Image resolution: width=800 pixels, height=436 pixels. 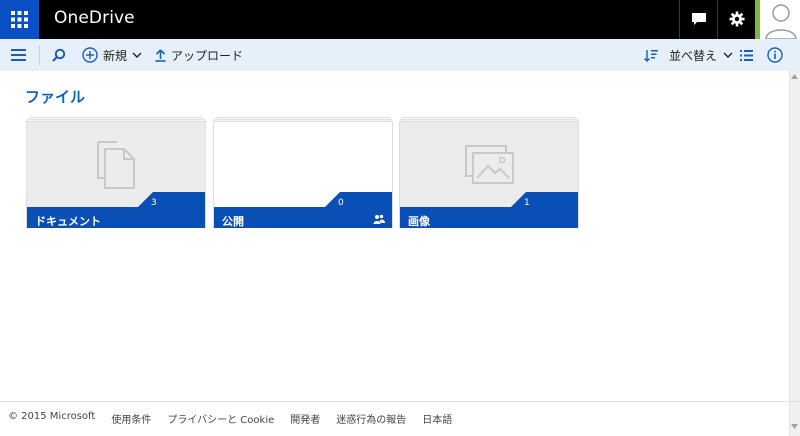 What do you see at coordinates (115, 55) in the screenshot?
I see `new-button-label: 新規` at bounding box center [115, 55].